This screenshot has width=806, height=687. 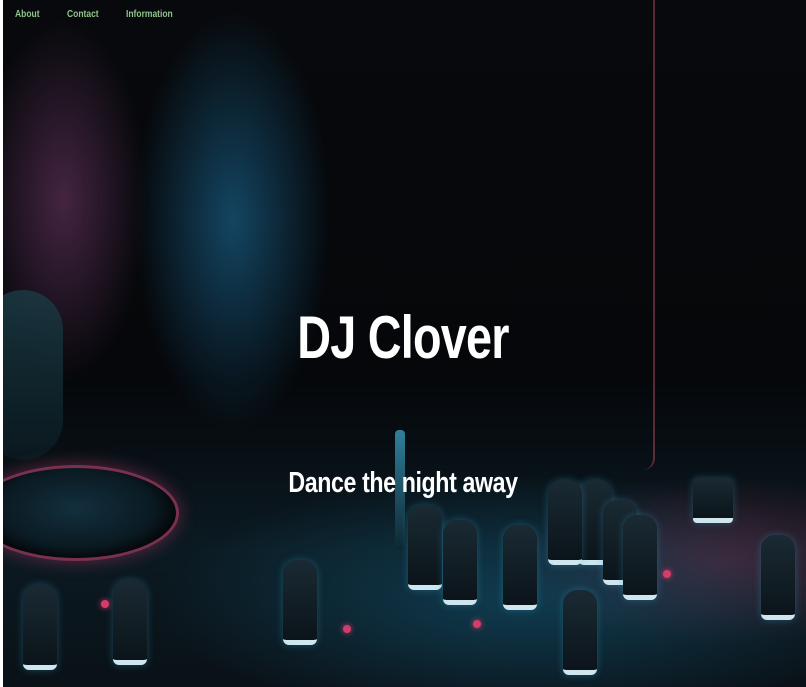 What do you see at coordinates (149, 14) in the screenshot?
I see `nav-link-information: Information` at bounding box center [149, 14].